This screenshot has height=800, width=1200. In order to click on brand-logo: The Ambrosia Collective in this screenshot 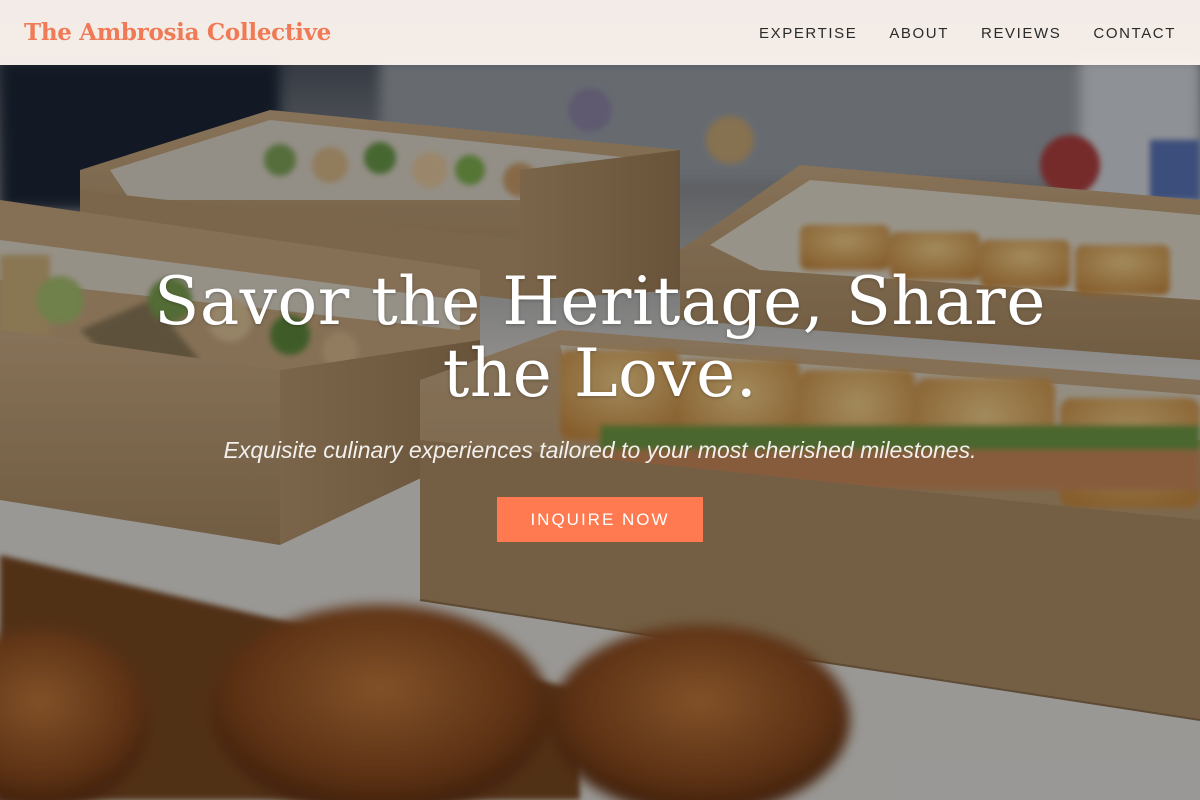, I will do `click(177, 32)`.